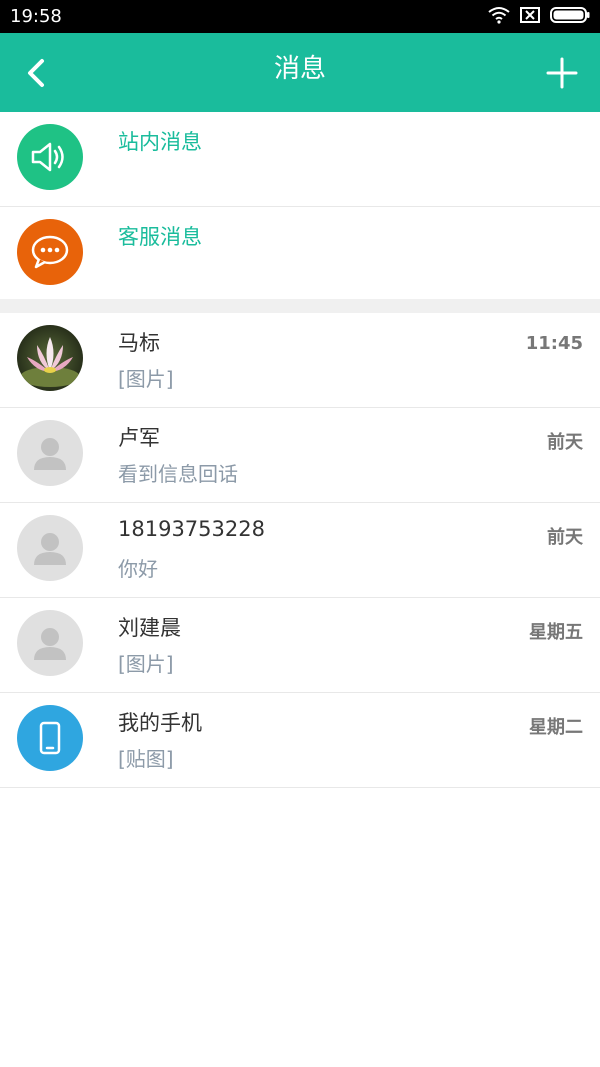 Image resolution: width=600 pixels, height=1067 pixels. Describe the element at coordinates (530, 15) in the screenshot. I see `no-sim-icon` at that location.